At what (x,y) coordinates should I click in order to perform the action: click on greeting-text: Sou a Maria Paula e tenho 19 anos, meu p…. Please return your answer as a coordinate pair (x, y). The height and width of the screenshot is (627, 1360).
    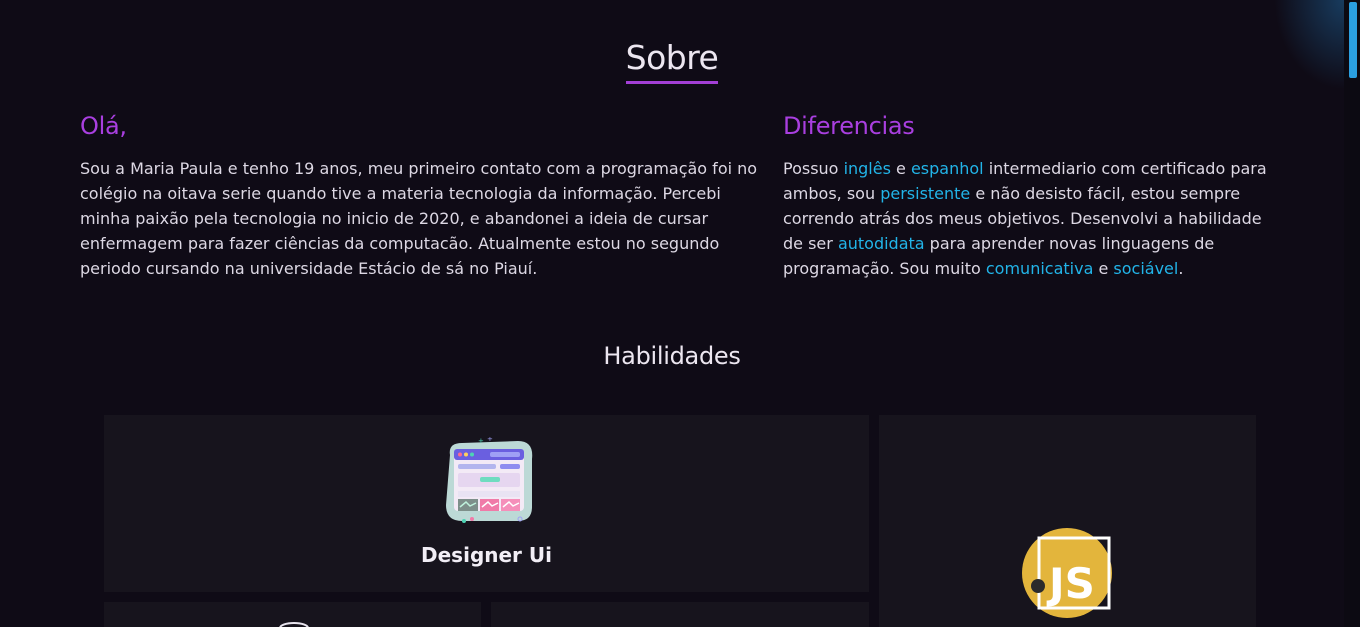
    Looking at the image, I should click on (419, 218).